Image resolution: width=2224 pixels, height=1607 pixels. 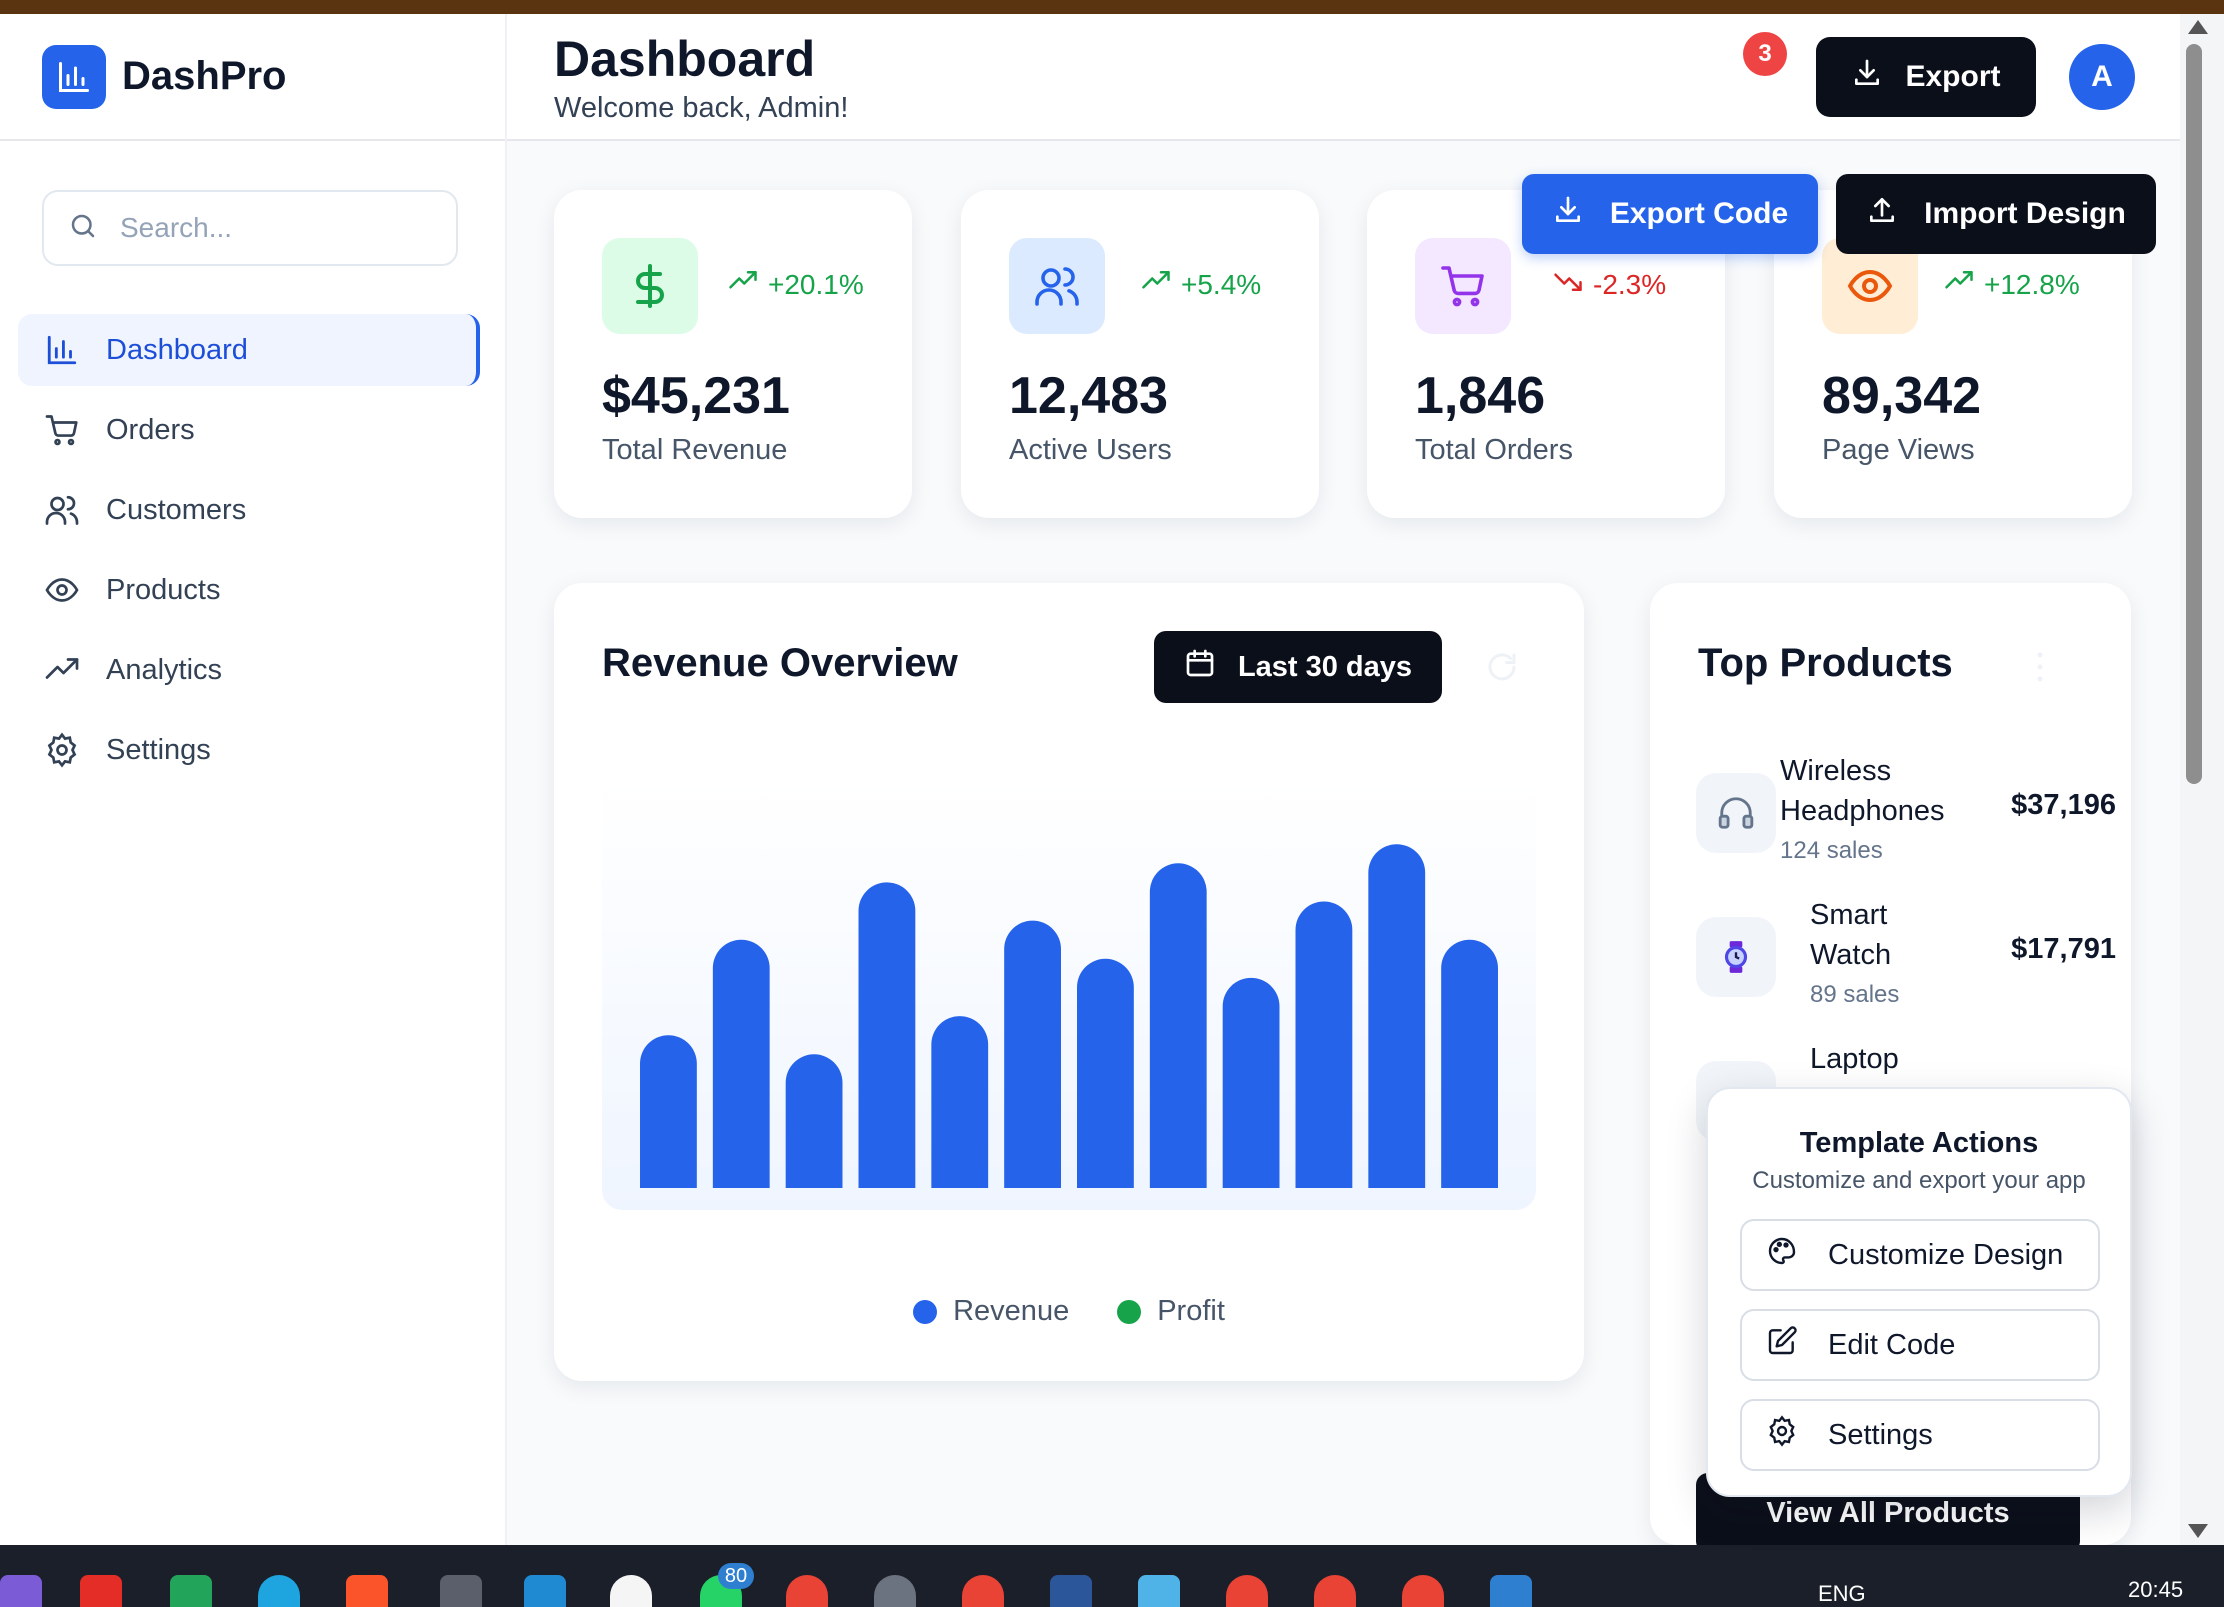 What do you see at coordinates (696, 396) in the screenshot?
I see `stat-value: $45,231` at bounding box center [696, 396].